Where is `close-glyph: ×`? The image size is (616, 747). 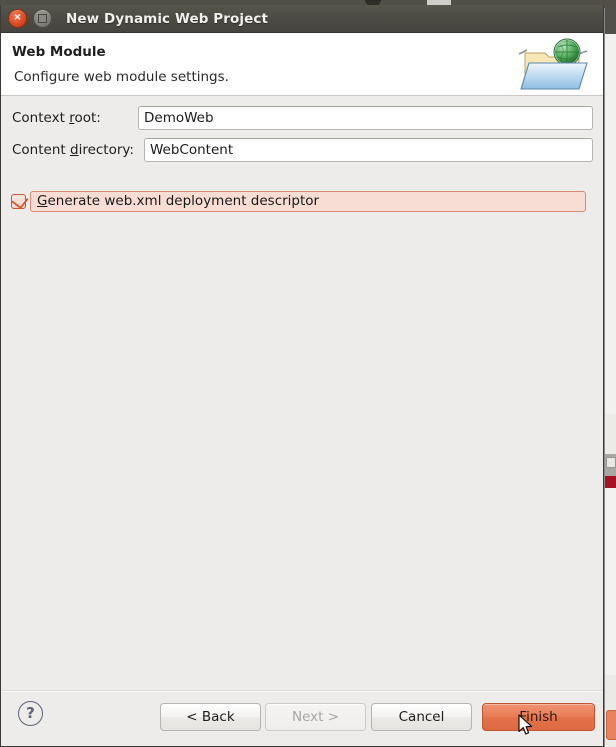
close-glyph: × is located at coordinates (17, 17).